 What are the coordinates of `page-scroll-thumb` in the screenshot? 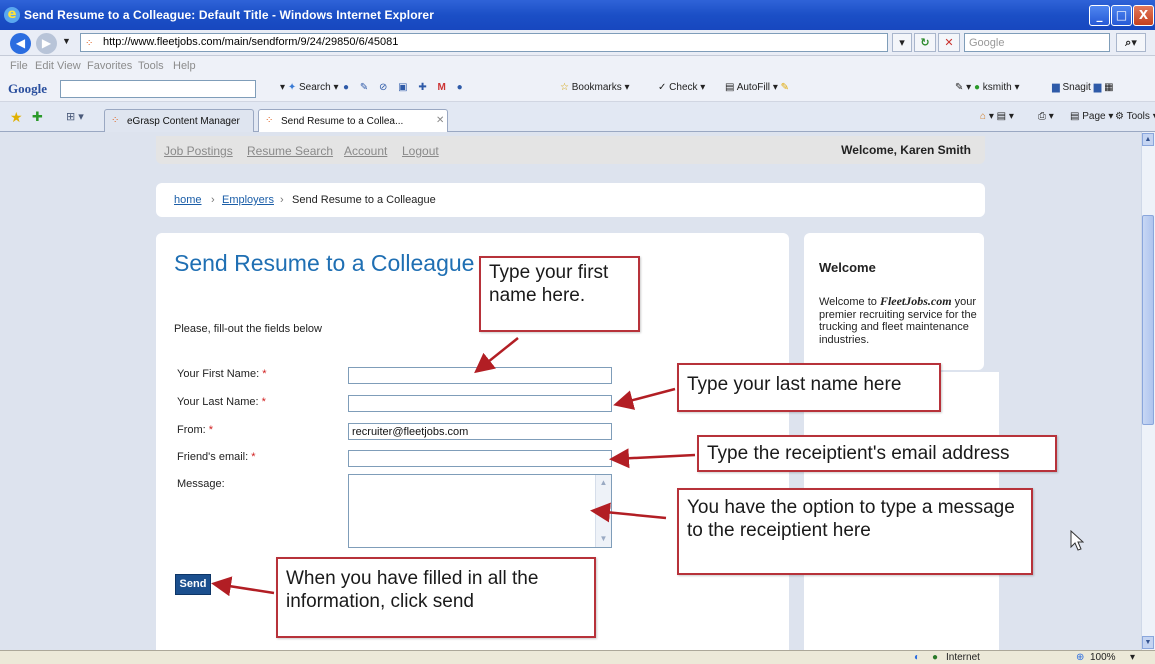 It's located at (1148, 320).